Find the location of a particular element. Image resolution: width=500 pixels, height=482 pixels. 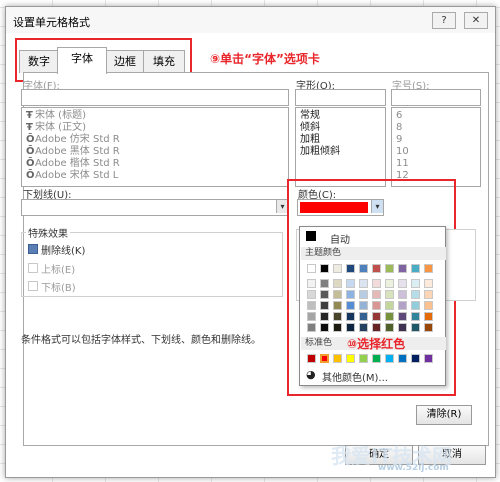

list-item: 9 is located at coordinates (399, 140).